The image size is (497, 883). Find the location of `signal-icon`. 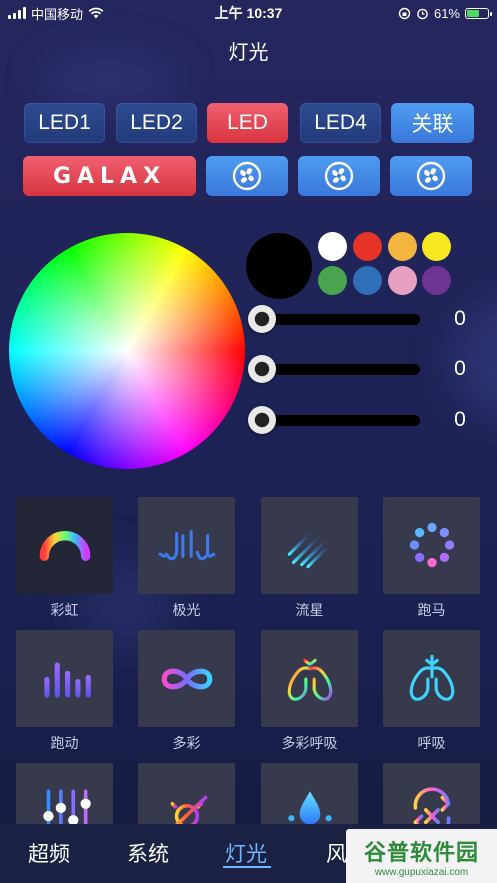

signal-icon is located at coordinates (17, 13).